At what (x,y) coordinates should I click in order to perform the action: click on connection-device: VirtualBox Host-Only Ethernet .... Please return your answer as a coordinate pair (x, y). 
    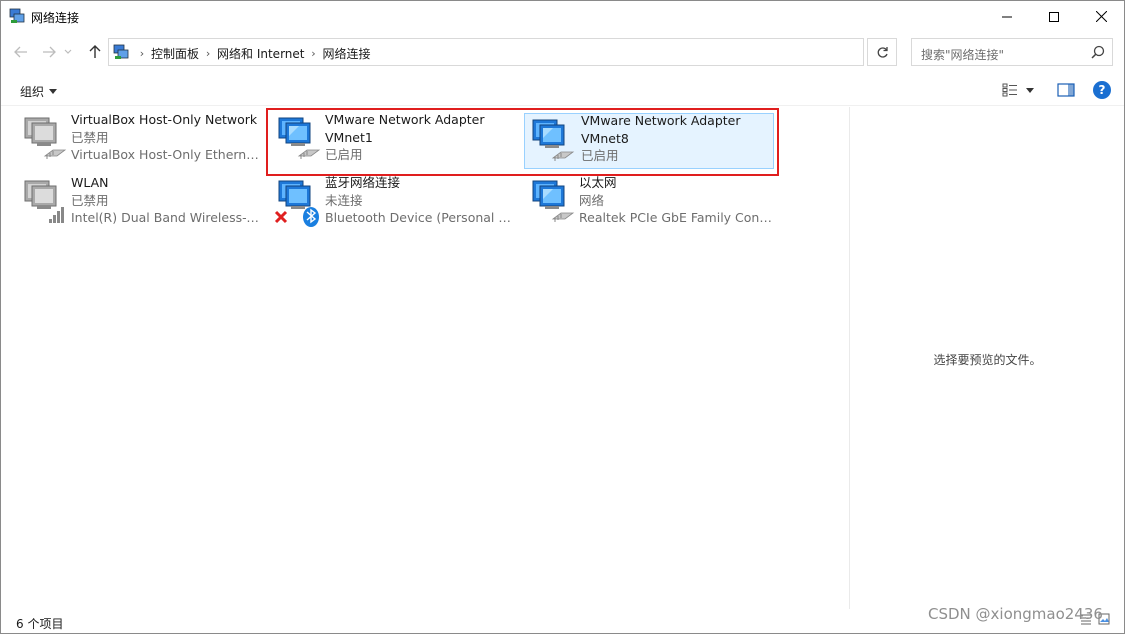
    Looking at the image, I should click on (168, 154).